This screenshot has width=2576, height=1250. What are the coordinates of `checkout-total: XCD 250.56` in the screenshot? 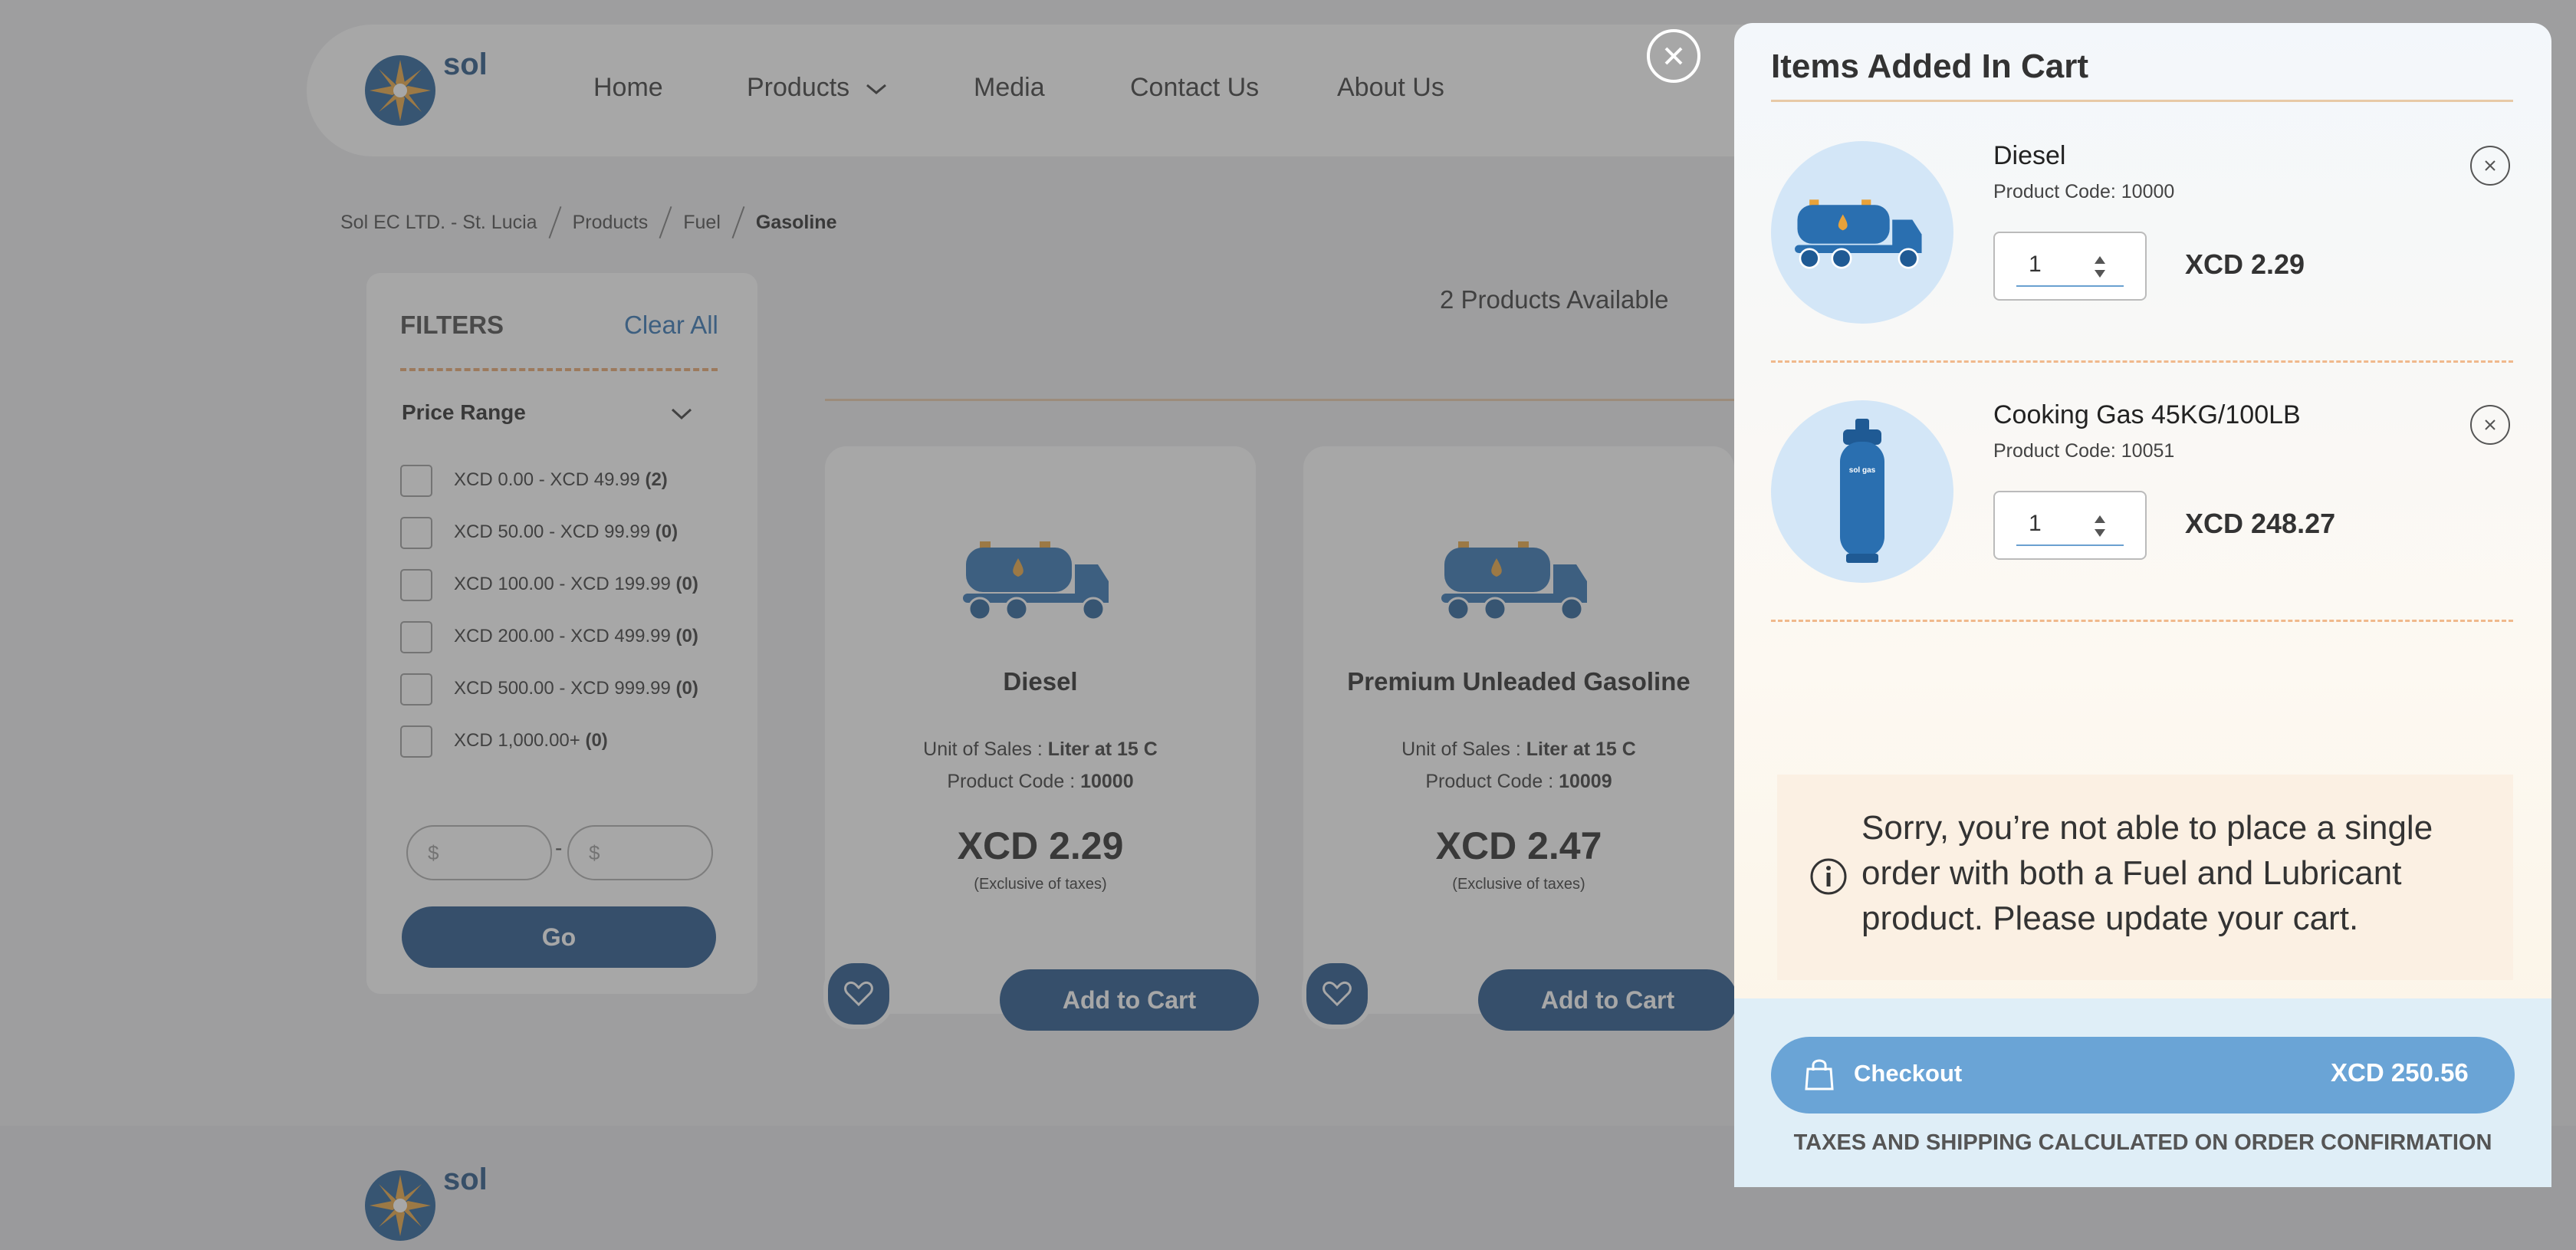 It's located at (2400, 1072).